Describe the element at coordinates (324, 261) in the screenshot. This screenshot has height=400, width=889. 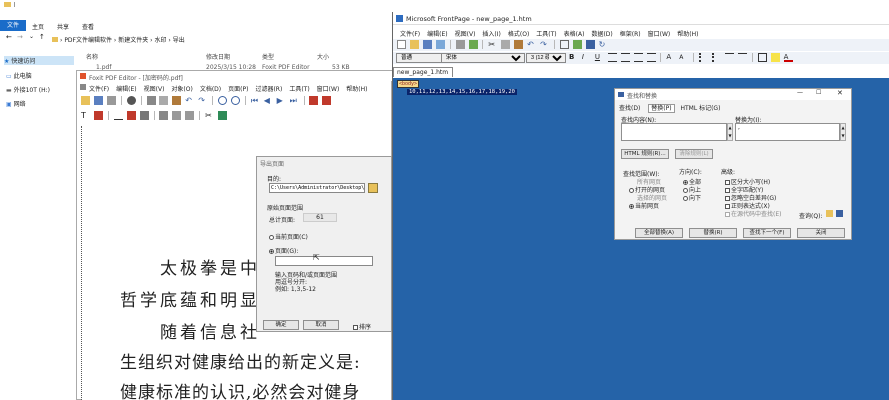
I see `pages-input` at that location.